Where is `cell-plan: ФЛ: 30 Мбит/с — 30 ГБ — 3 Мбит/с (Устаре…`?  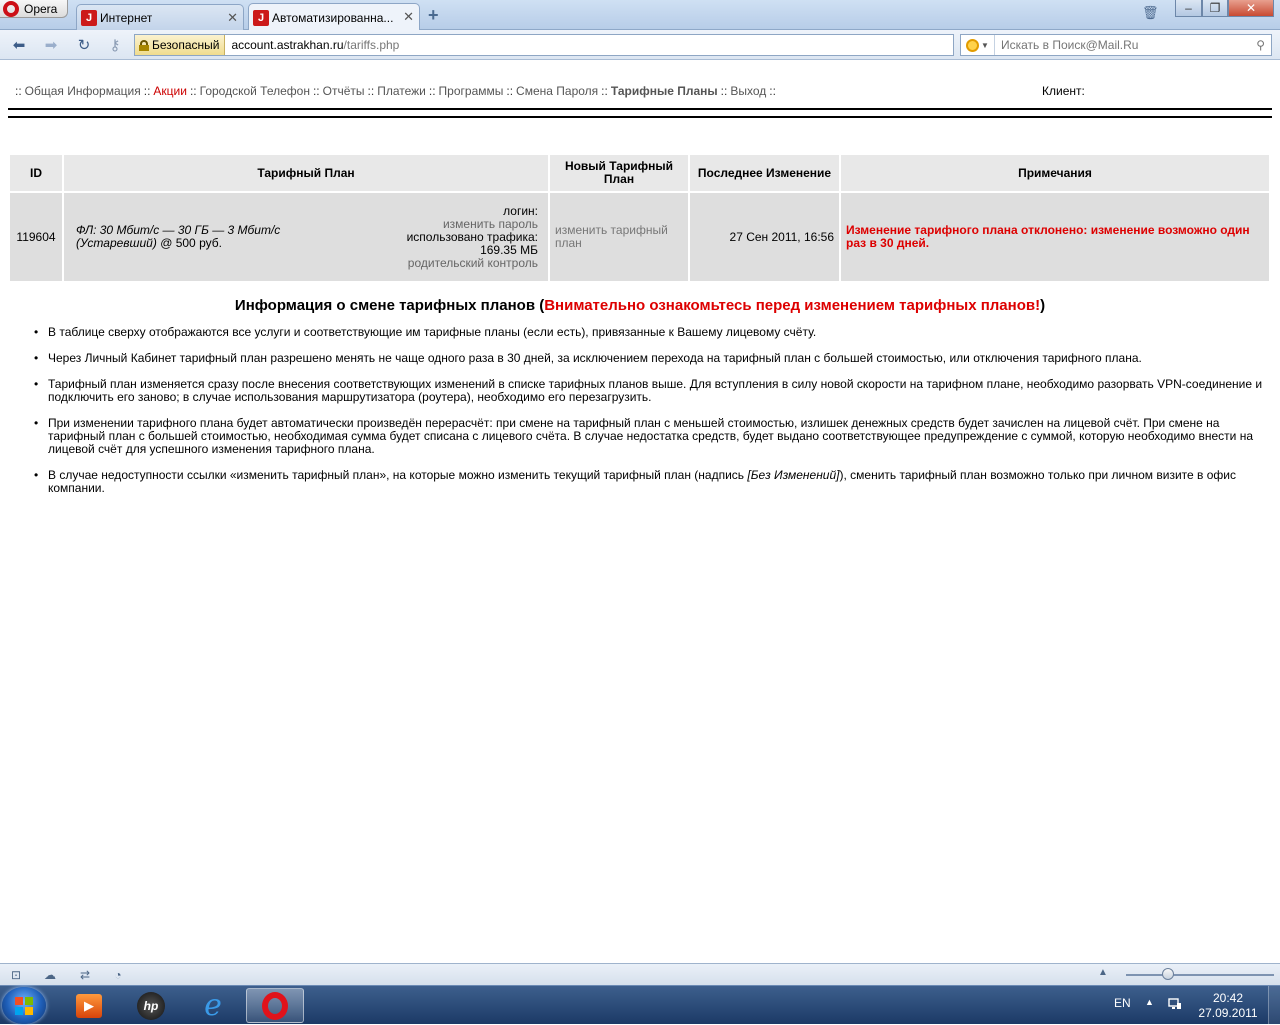
cell-plan: ФЛ: 30 Мбит/с — 30 ГБ — 3 Мбит/с (Устаре… is located at coordinates (306, 237).